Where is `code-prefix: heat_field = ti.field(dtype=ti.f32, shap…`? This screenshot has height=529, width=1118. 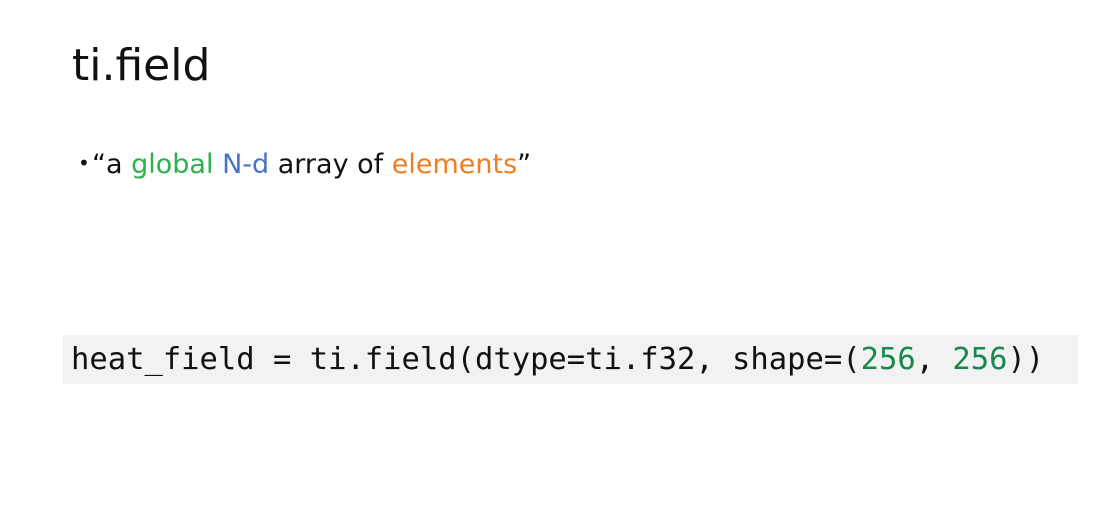 code-prefix: heat_field = ti.field(dtype=ti.f32, shap… is located at coordinates (466, 359).